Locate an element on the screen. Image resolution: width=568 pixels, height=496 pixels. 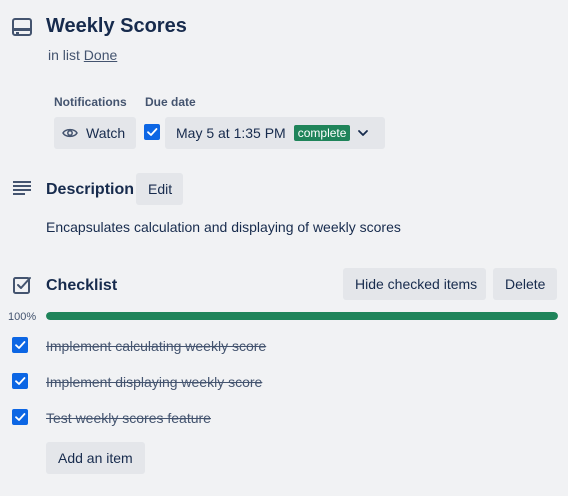
hide-checked-items-button: Hide checked items is located at coordinates (414, 284).